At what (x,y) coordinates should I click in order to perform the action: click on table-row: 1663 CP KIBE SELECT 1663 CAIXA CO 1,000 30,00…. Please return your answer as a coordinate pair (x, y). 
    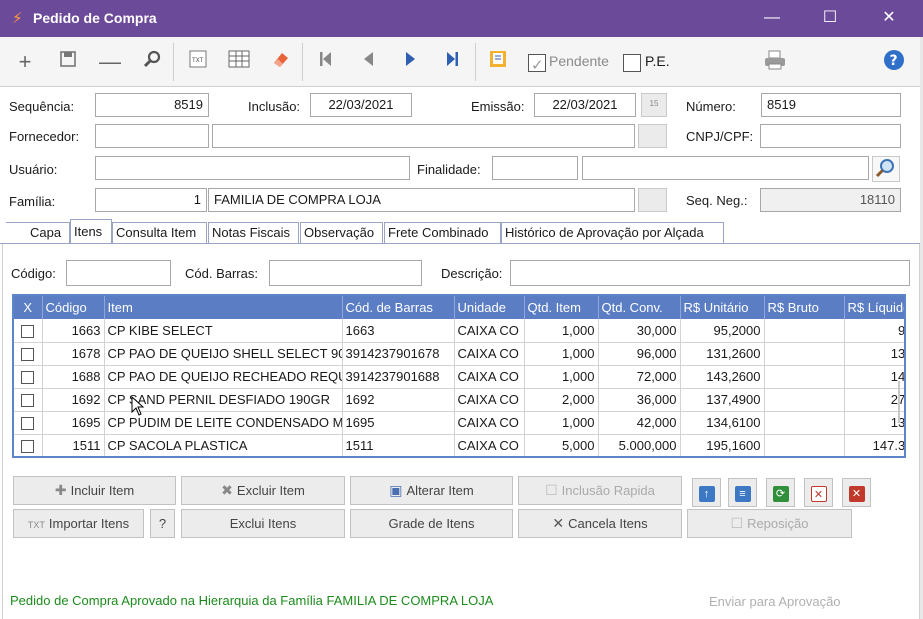
    Looking at the image, I should click on (459, 331).